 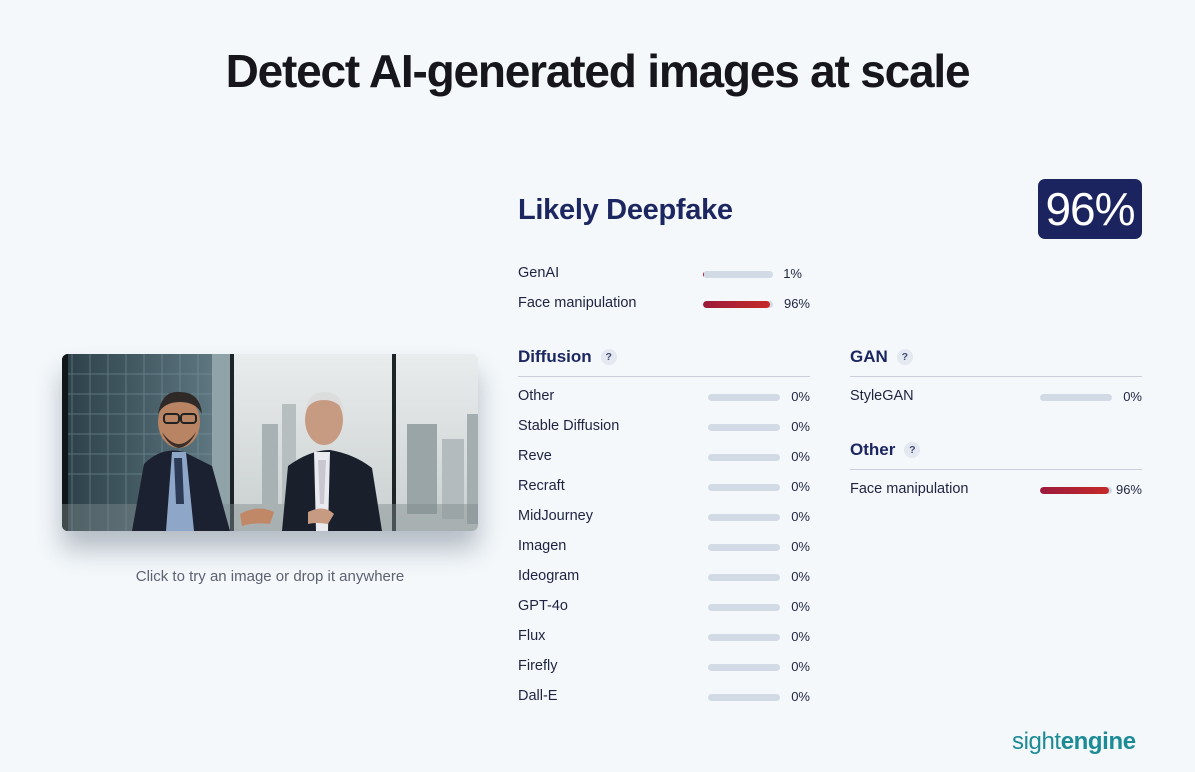 I want to click on section-title-diffusion: Diffusion?, so click(x=567, y=357).